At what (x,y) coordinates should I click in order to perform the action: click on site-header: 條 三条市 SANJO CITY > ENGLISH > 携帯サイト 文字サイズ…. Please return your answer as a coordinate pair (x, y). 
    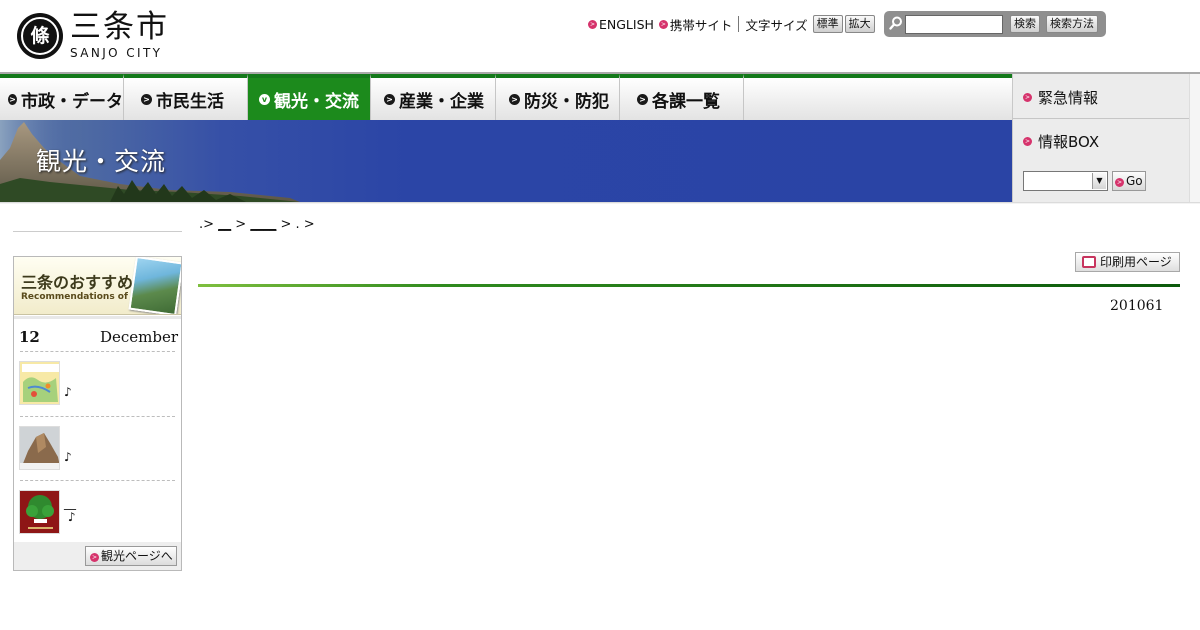
    Looking at the image, I should click on (600, 36).